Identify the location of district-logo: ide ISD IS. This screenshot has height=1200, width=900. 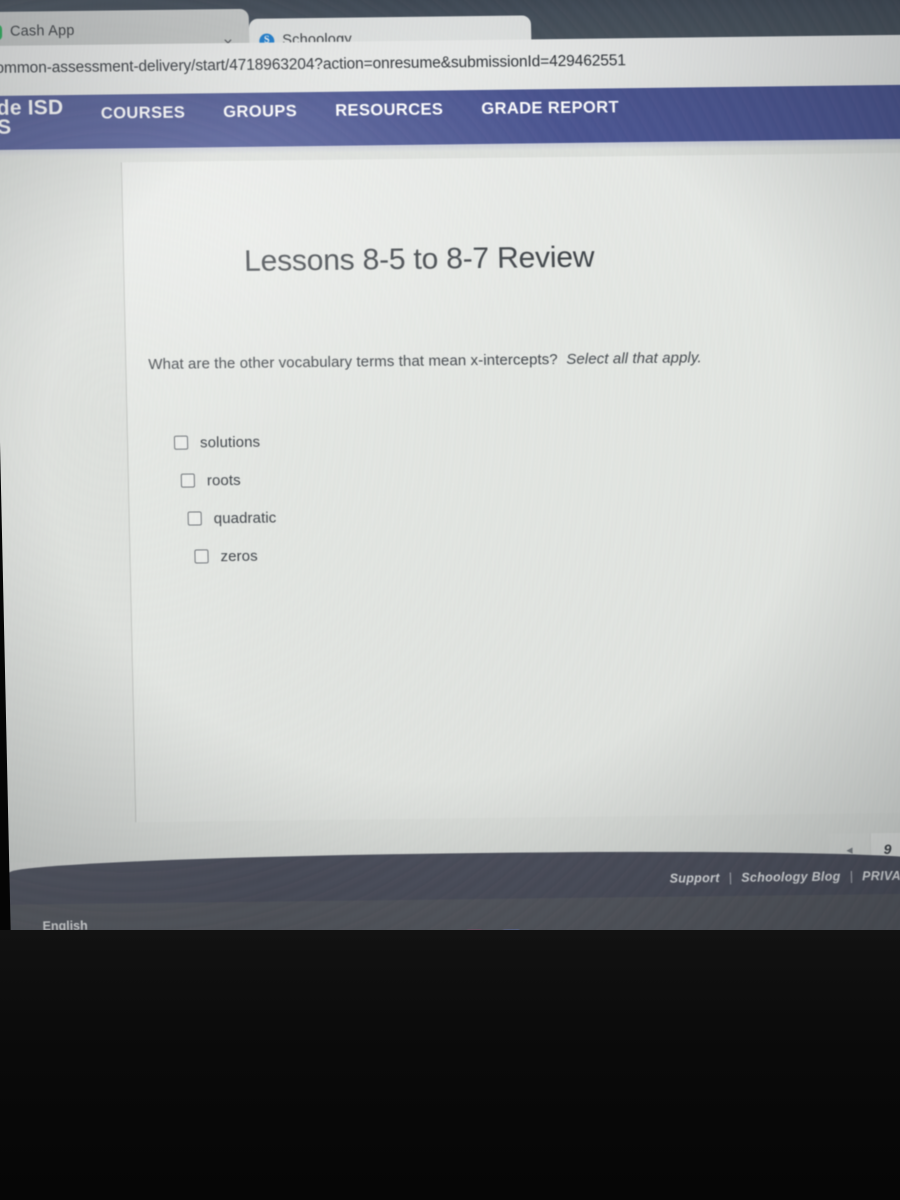
(32, 117).